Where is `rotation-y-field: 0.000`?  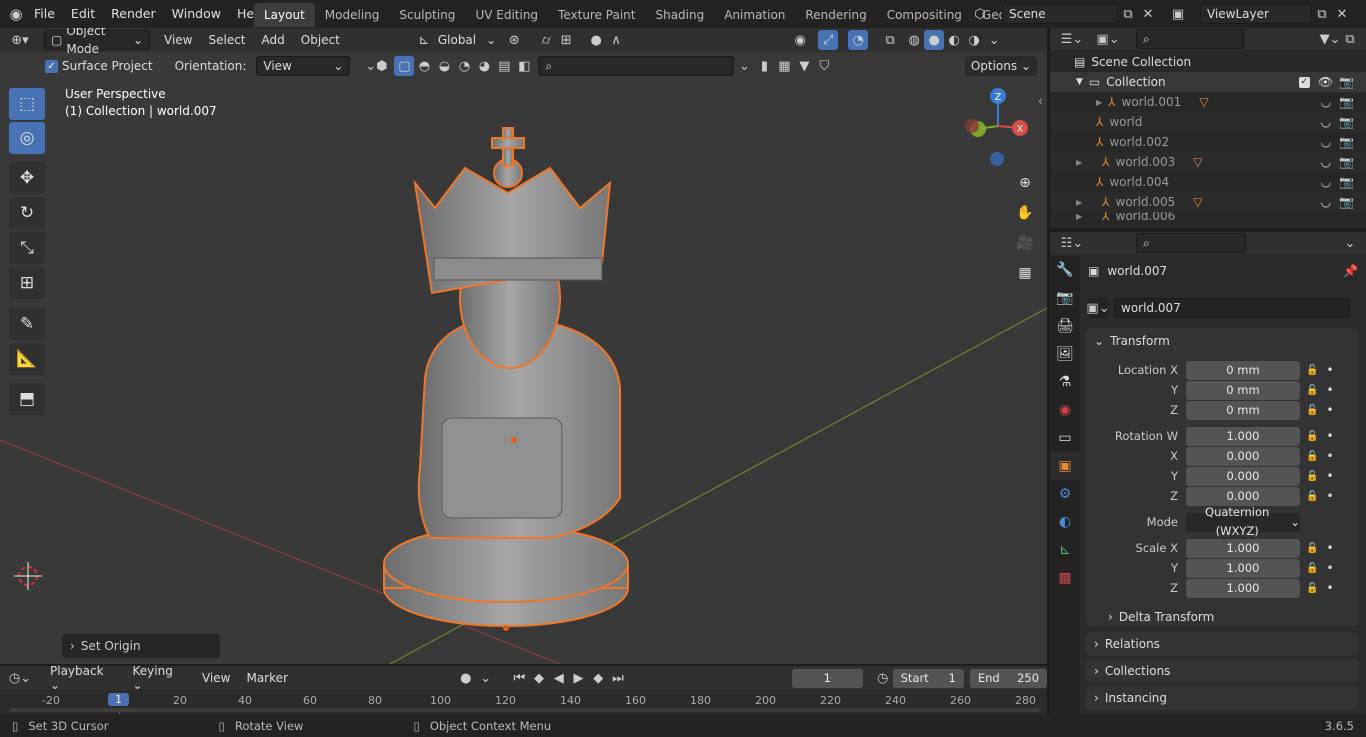
rotation-y-field: 0.000 is located at coordinates (1243, 476).